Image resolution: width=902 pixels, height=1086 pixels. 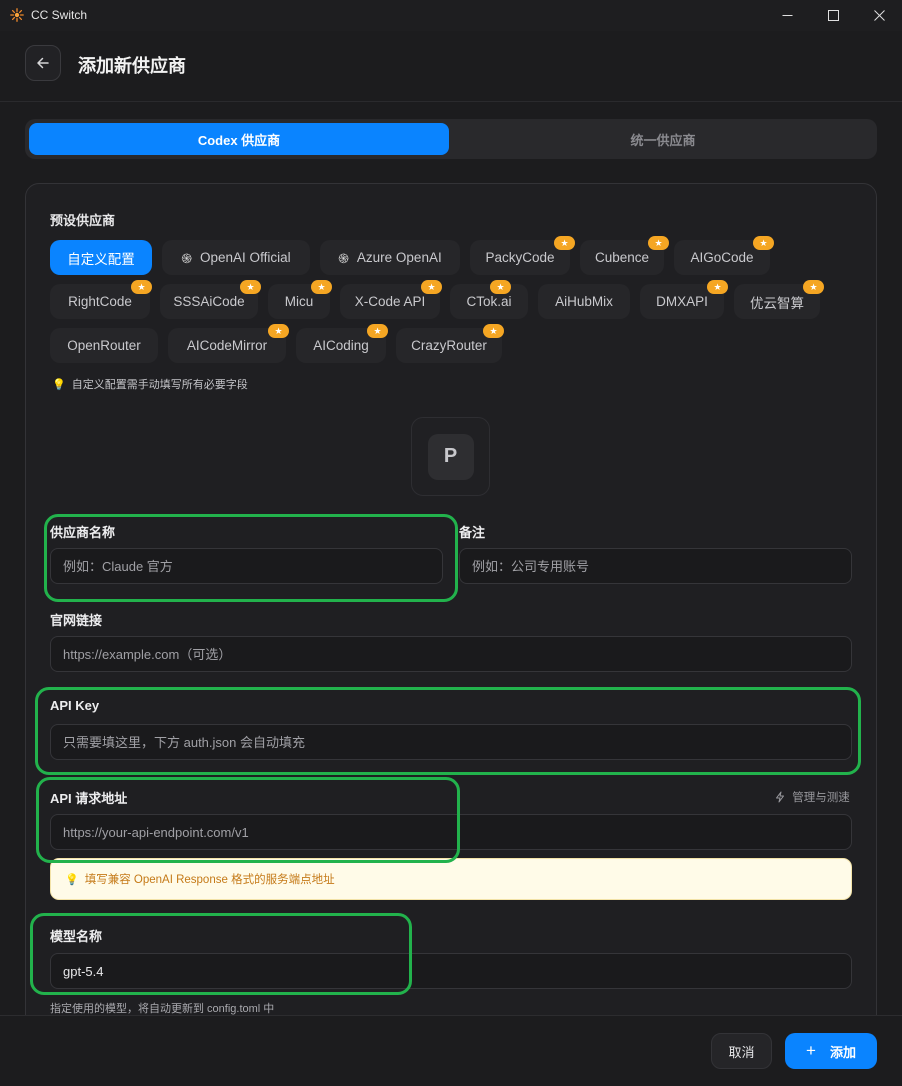 What do you see at coordinates (100, 301) in the screenshot?
I see `chip-label: RightCode` at bounding box center [100, 301].